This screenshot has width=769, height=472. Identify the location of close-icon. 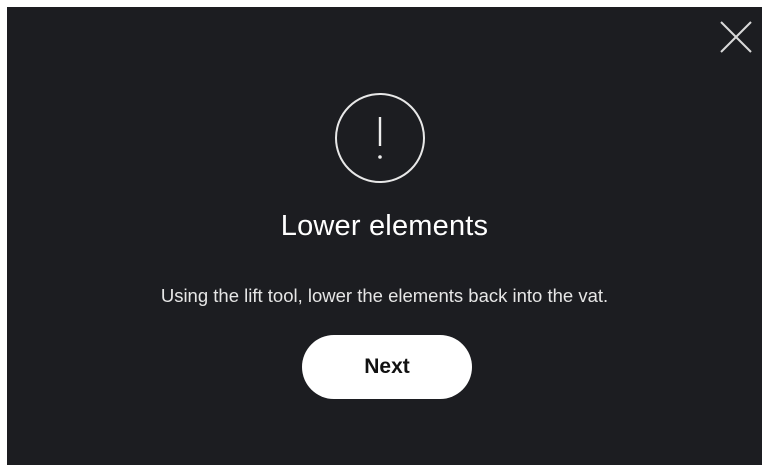
(736, 37).